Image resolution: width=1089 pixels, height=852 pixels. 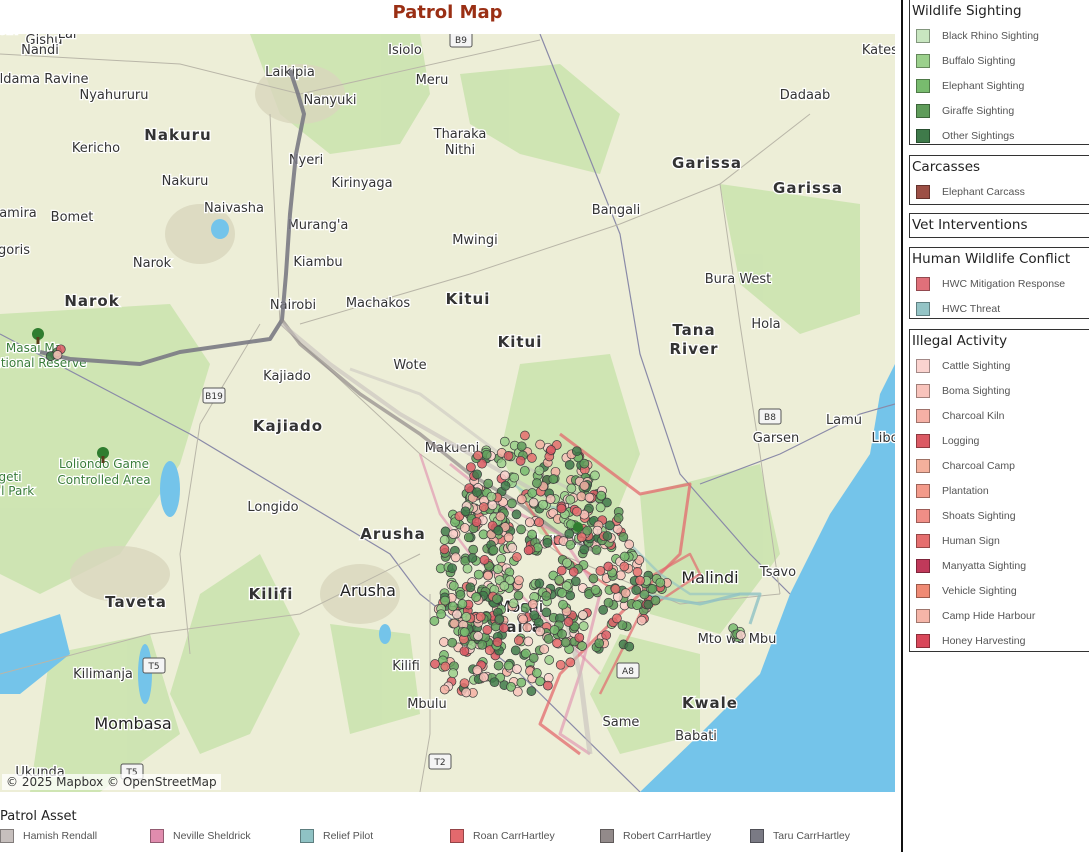 I want to click on legend-item: Vehicle Sighting, so click(x=999, y=590).